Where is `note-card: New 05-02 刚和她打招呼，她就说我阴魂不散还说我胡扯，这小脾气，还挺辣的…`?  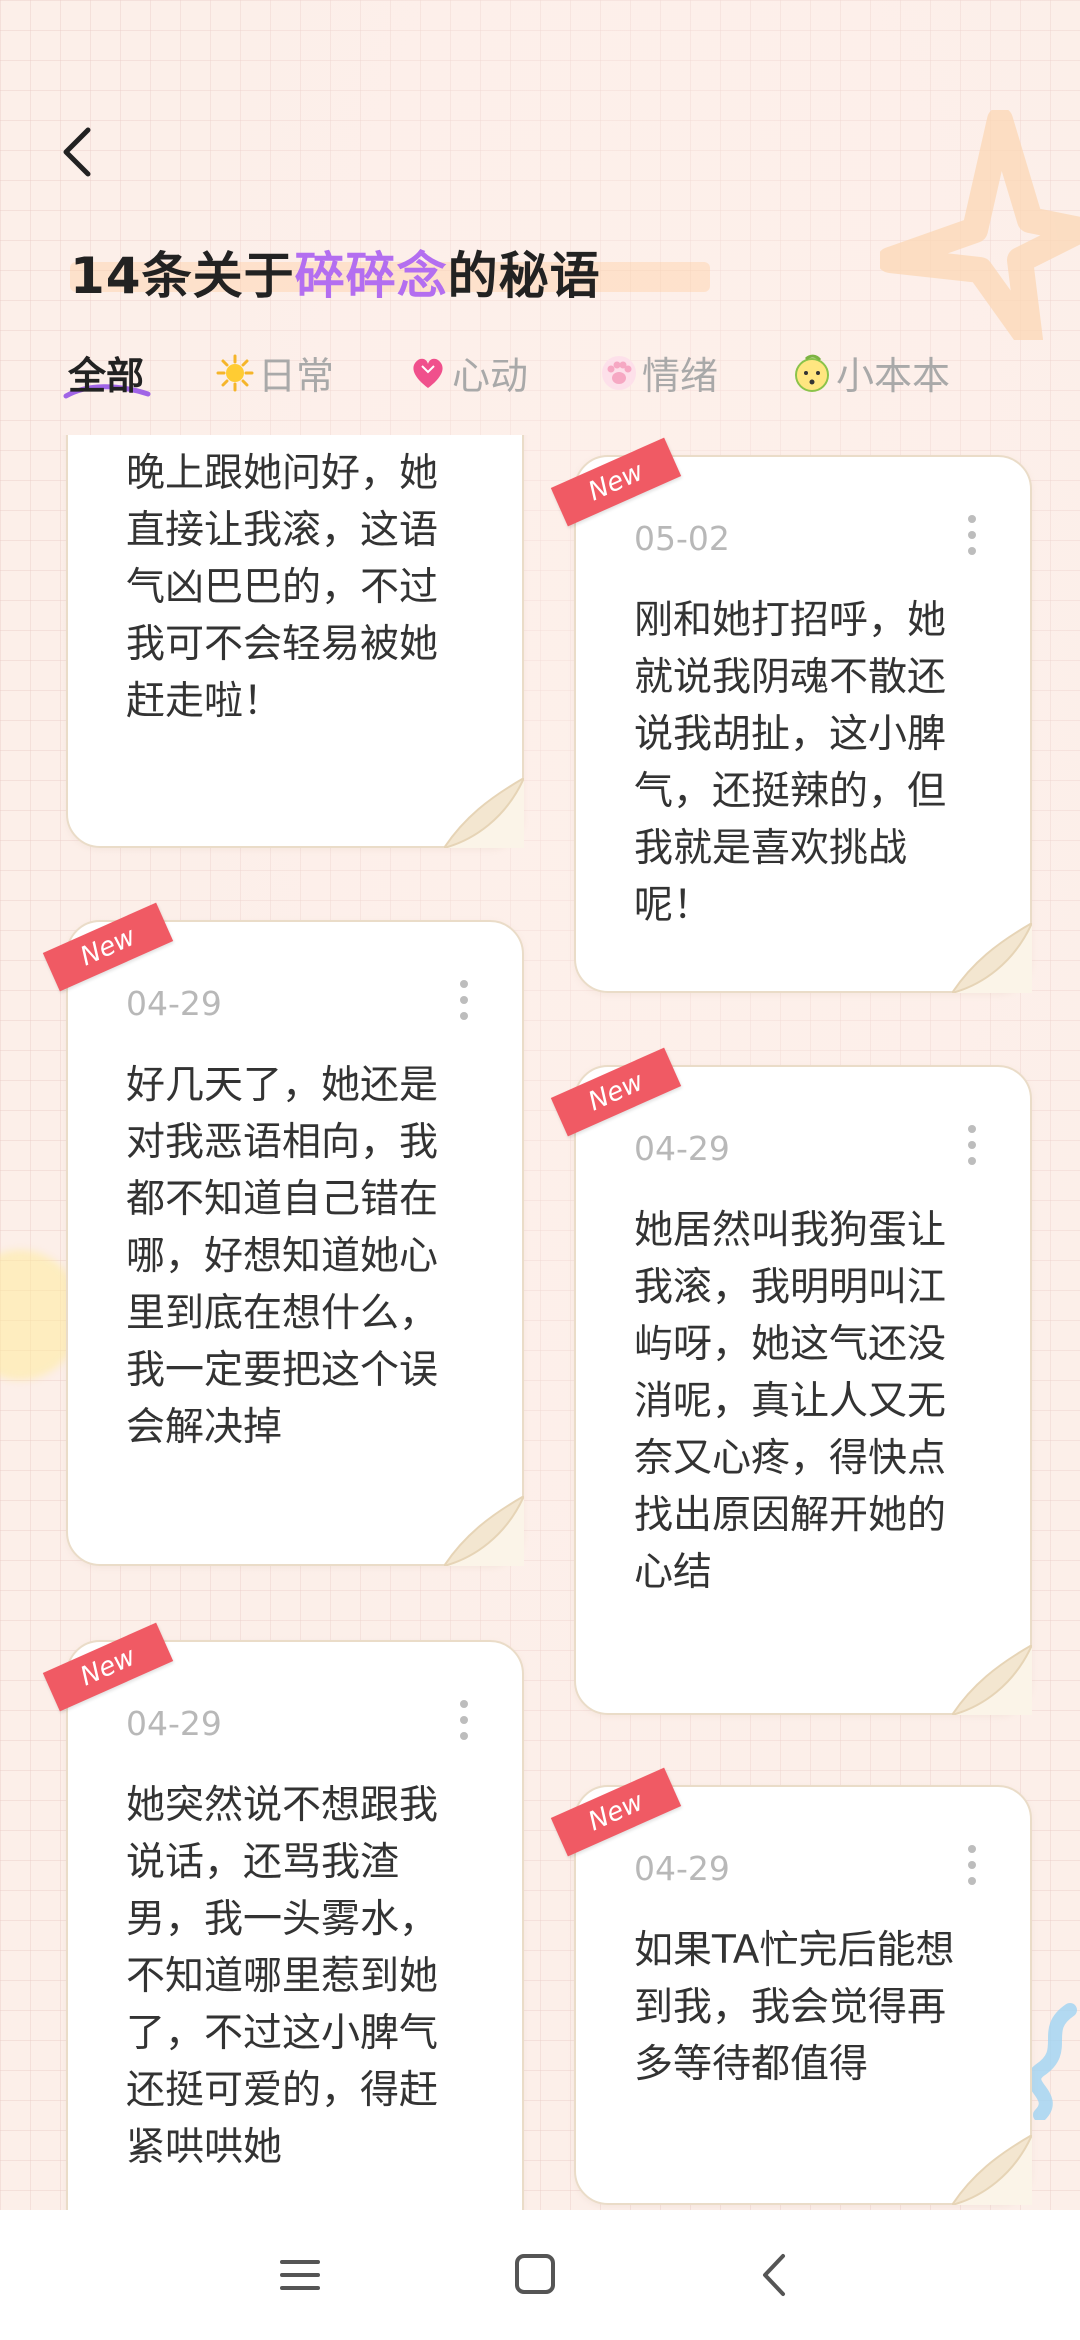
note-card: New 05-02 刚和她打招呼，她就说我阴魂不散还说我胡扯，这小脾气，还挺辣的… is located at coordinates (791, 715).